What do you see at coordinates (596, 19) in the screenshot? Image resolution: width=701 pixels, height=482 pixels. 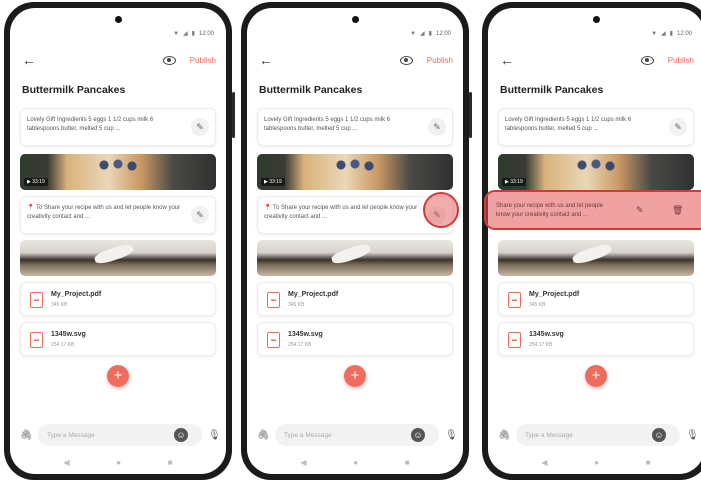 I see `camera-notch` at bounding box center [596, 19].